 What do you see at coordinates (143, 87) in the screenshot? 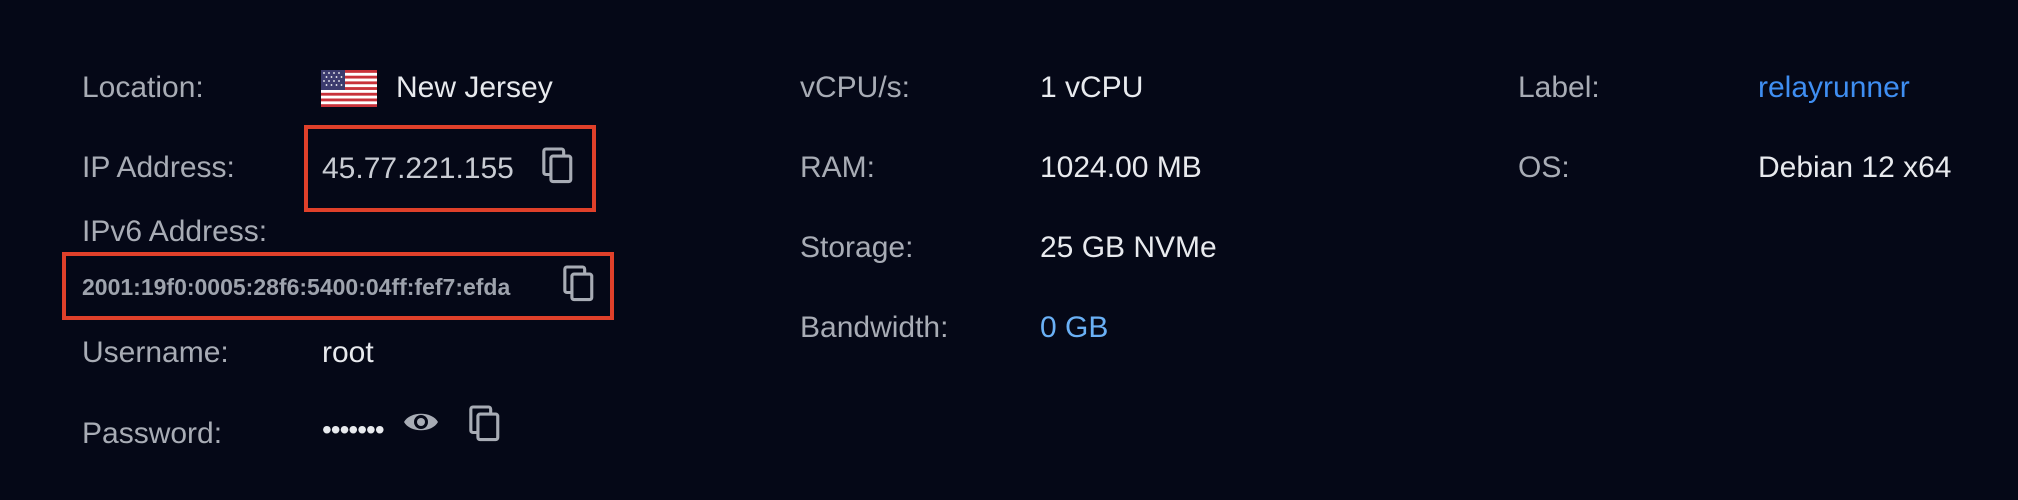
I see `location-label: Location:` at bounding box center [143, 87].